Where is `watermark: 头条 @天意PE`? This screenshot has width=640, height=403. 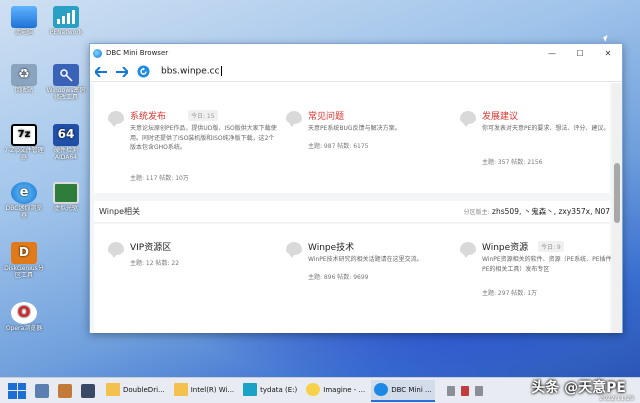
watermark: 头条 @天意PE is located at coordinates (578, 388).